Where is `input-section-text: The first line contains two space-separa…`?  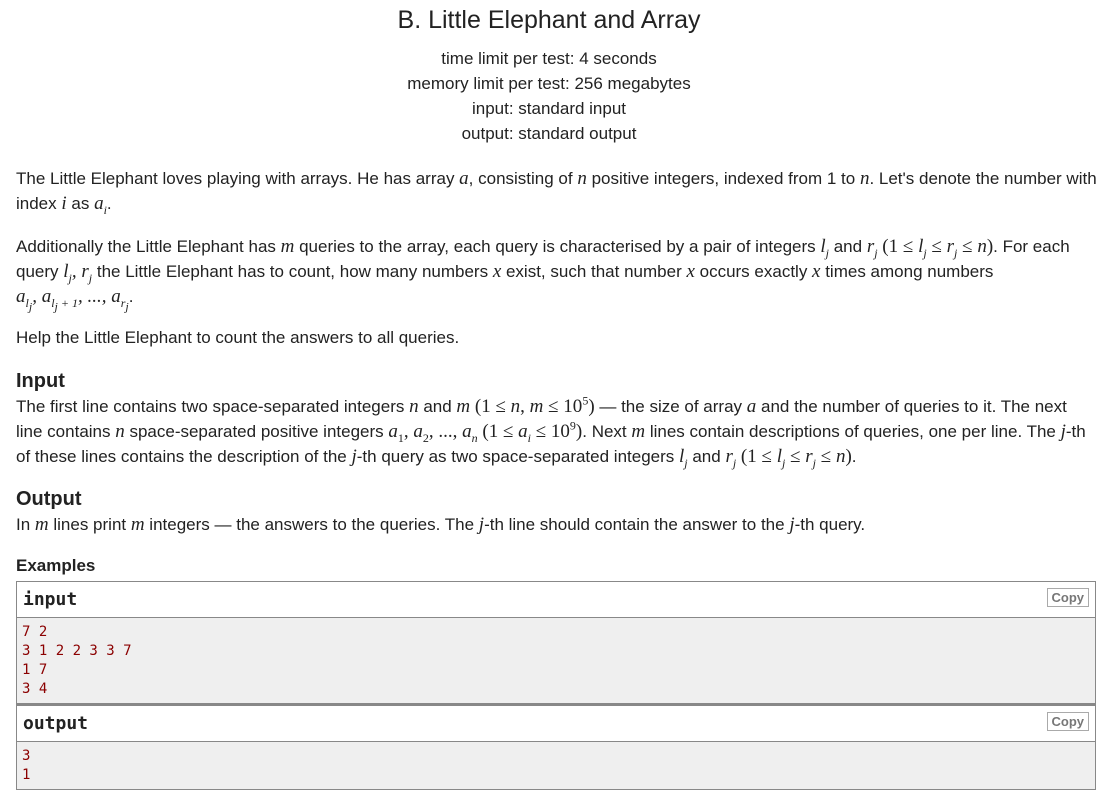 input-section-text: The first line contains two space-separa… is located at coordinates (551, 431).